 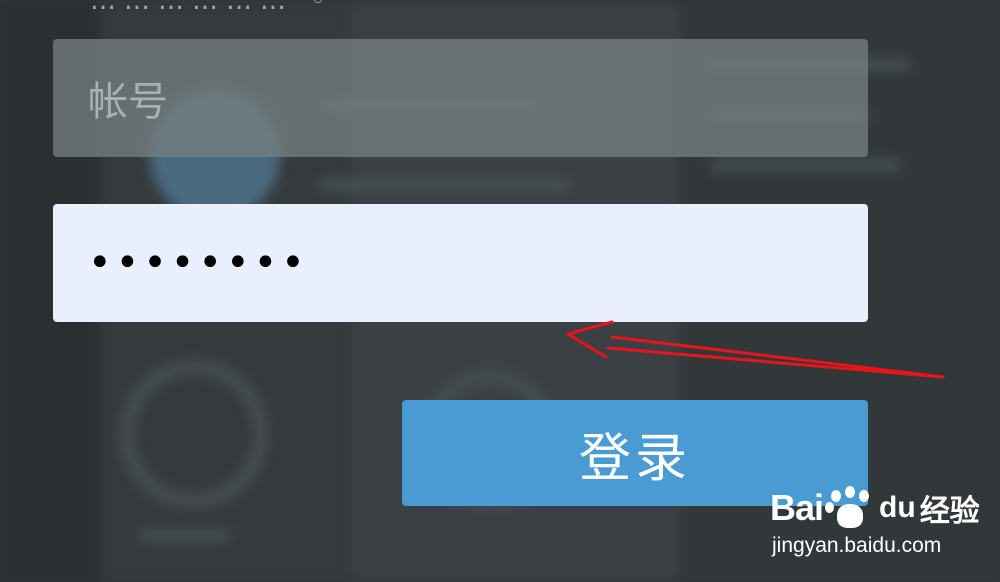 What do you see at coordinates (857, 545) in the screenshot?
I see `watermark-url: jingyan.baidu.com` at bounding box center [857, 545].